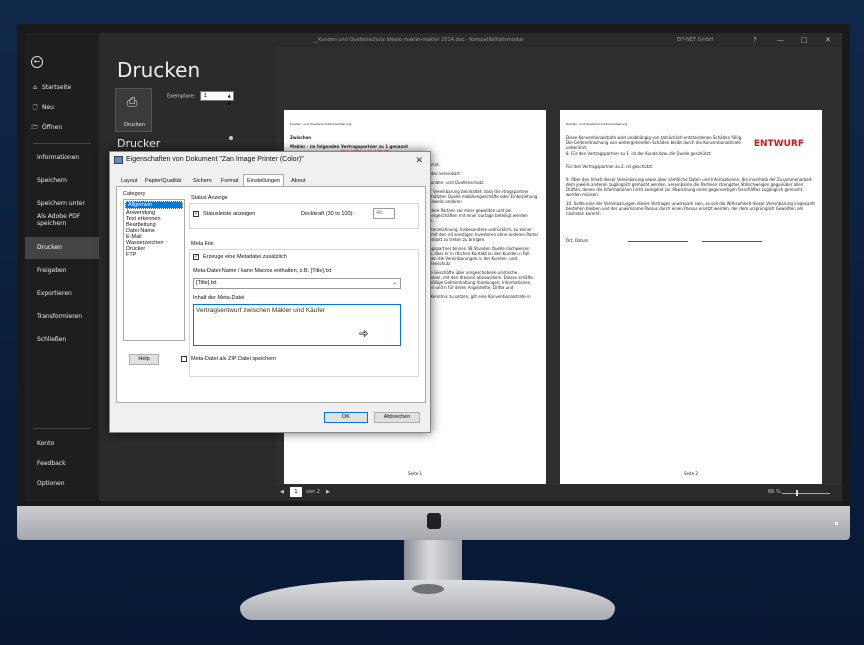 This screenshot has height=645, width=864. Describe the element at coordinates (62, 317) in the screenshot. I see `nav-transformieren: Transformieren` at that location.